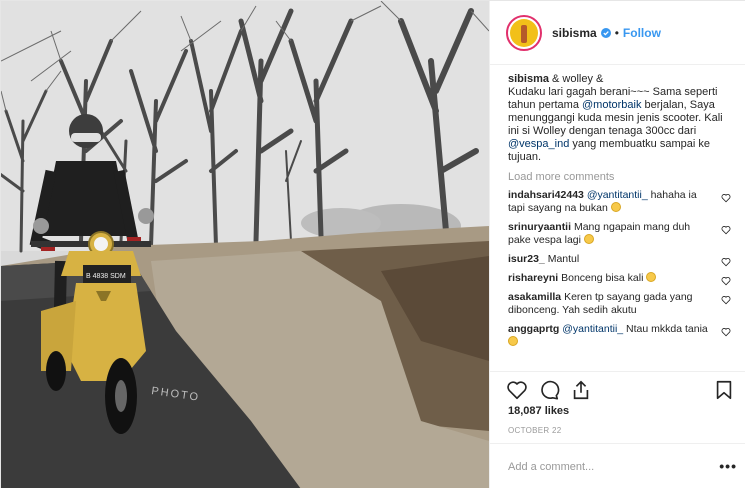 The width and height of the screenshot is (745, 488). Describe the element at coordinates (528, 79) in the screenshot. I see `caption-username: sibisma` at that location.